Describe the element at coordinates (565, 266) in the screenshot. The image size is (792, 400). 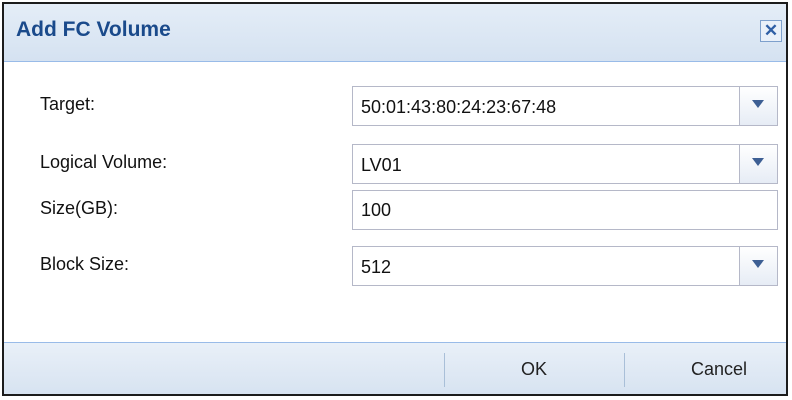
I see `block-size-select: 512` at that location.